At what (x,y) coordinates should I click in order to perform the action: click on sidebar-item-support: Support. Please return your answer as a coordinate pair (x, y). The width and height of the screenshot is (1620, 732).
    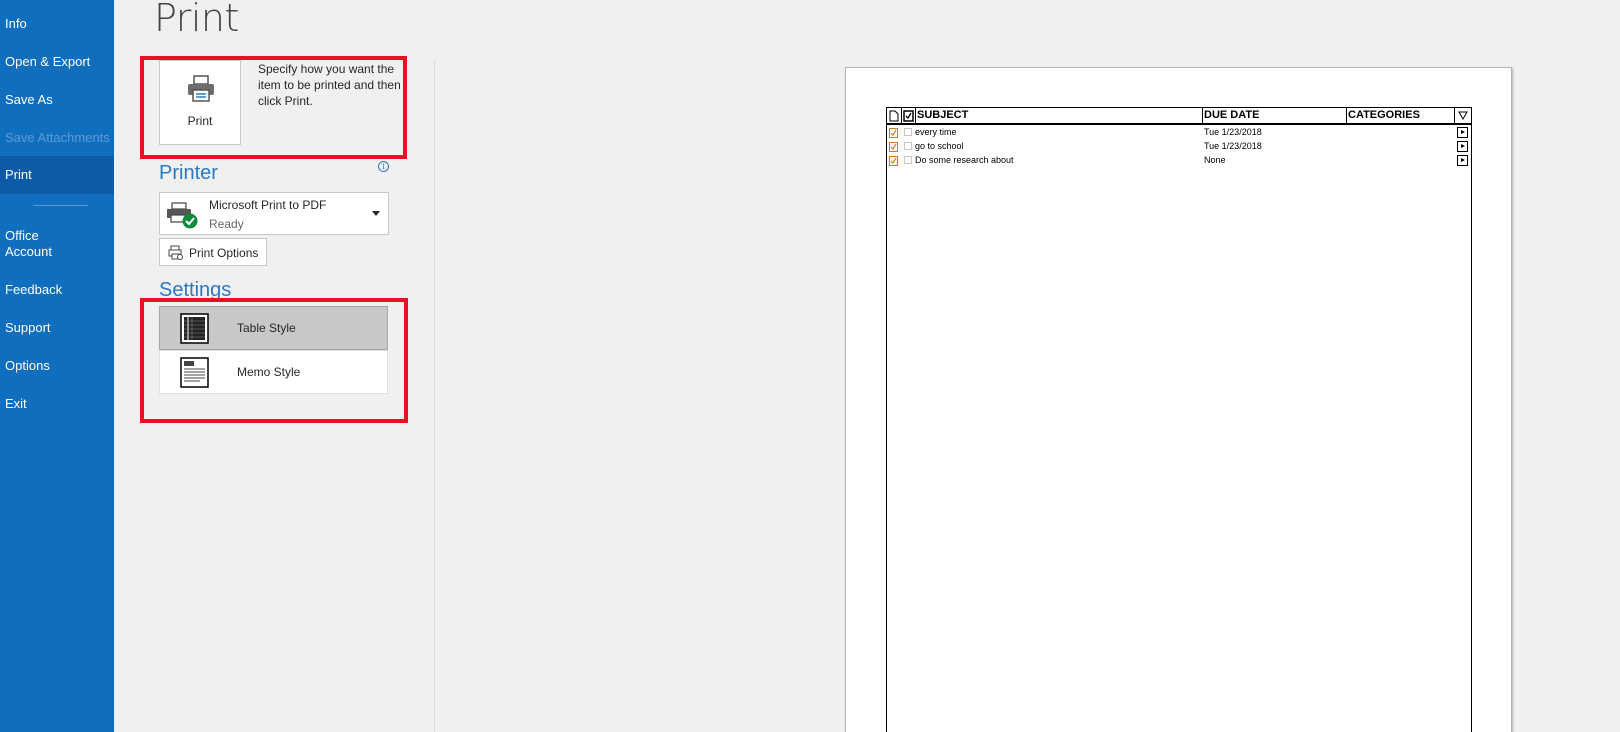
    Looking at the image, I should click on (57, 328).